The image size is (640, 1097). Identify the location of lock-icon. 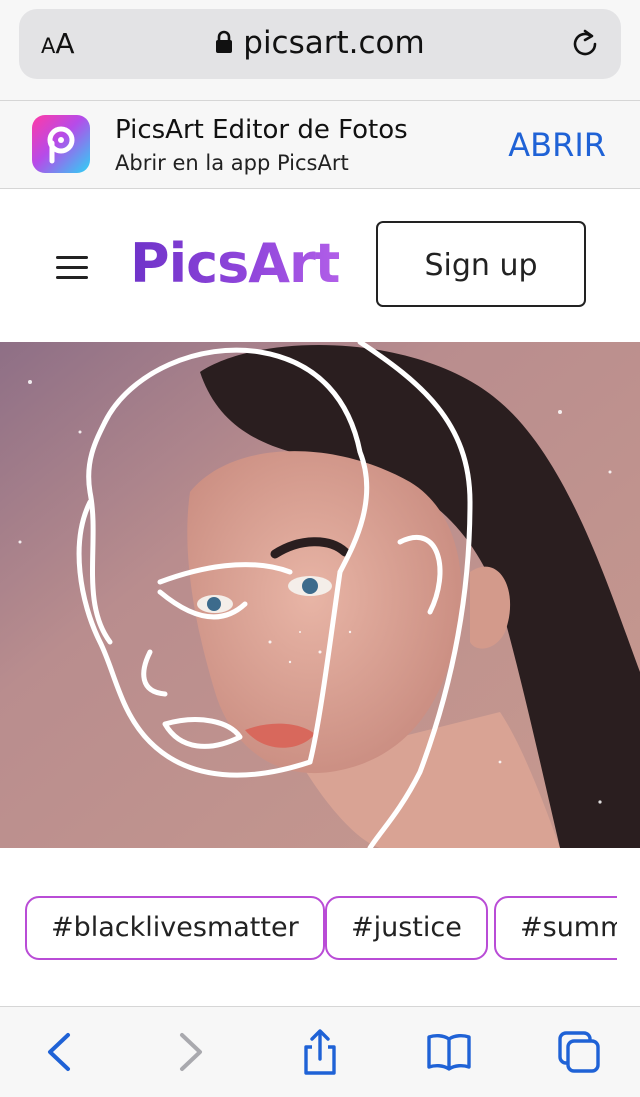
(224, 41).